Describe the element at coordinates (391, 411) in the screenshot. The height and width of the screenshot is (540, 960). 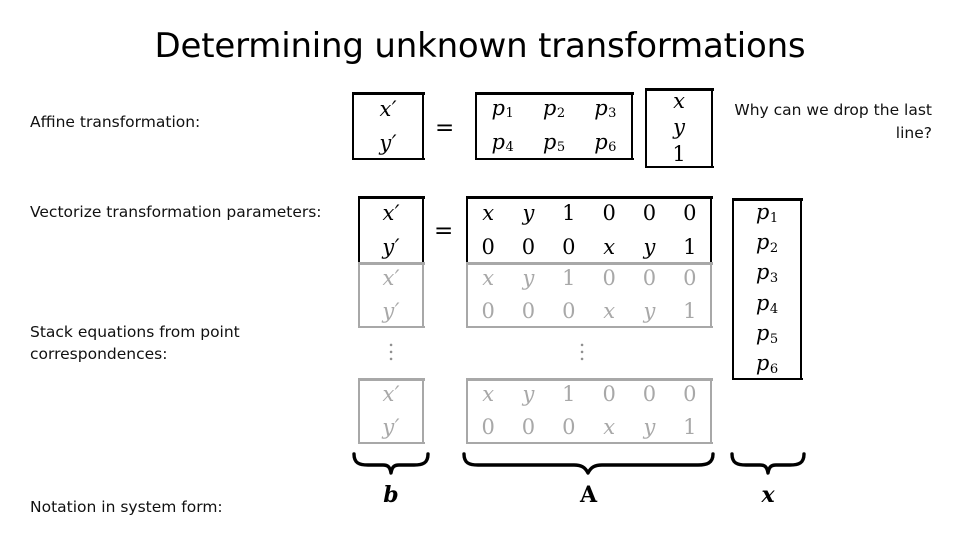
I see `eq2-b-block-last: x′ y′` at that location.